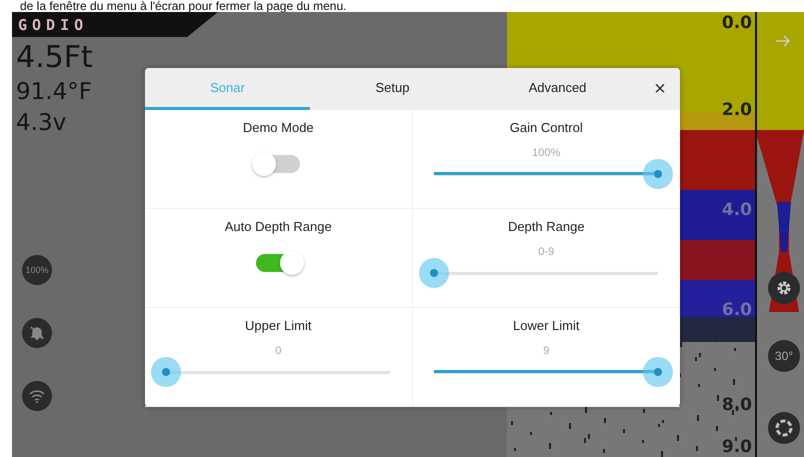 The width and height of the screenshot is (804, 457). Describe the element at coordinates (37, 269) in the screenshot. I see `percent-button: 100%` at that location.